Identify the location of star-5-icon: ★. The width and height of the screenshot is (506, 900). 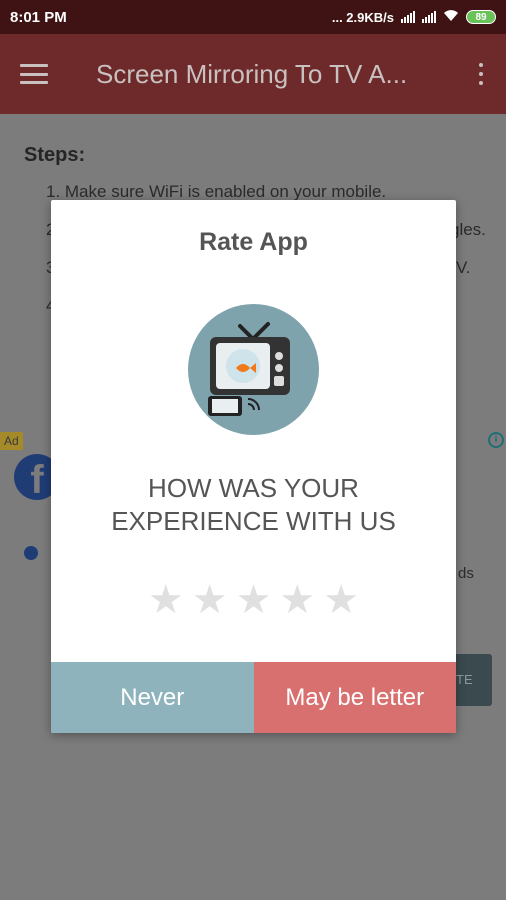
(341, 600).